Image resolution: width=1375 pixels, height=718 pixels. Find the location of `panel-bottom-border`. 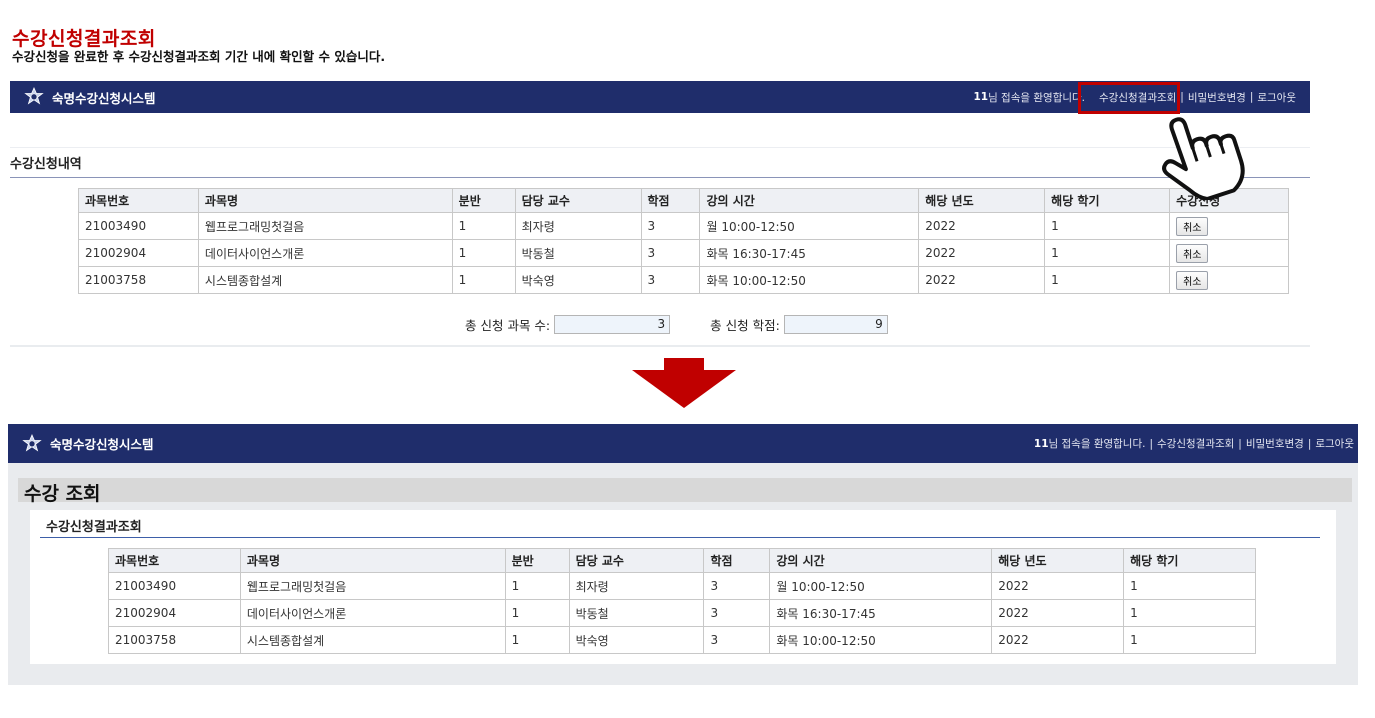

panel-bottom-border is located at coordinates (660, 346).